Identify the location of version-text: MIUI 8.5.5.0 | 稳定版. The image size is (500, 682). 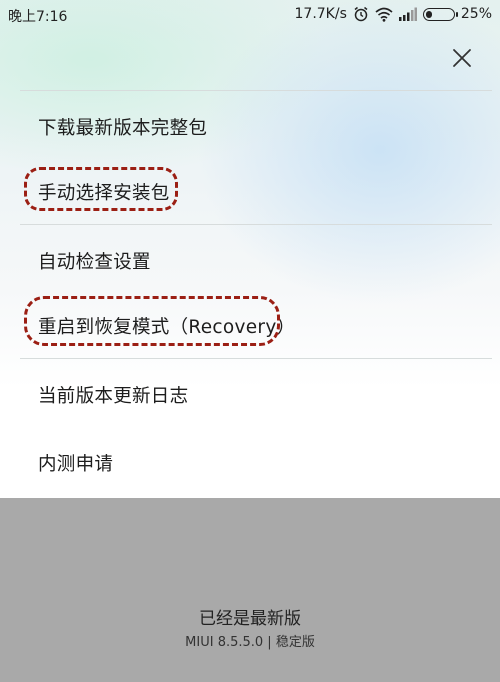
(250, 642).